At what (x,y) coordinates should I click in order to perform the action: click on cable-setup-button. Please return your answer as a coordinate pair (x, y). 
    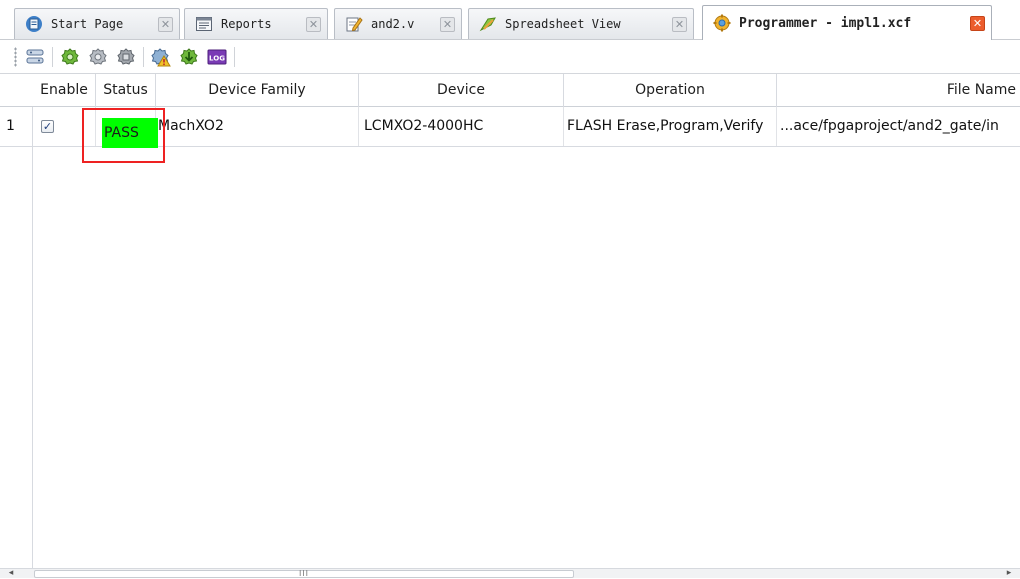
    Looking at the image, I should click on (35, 57).